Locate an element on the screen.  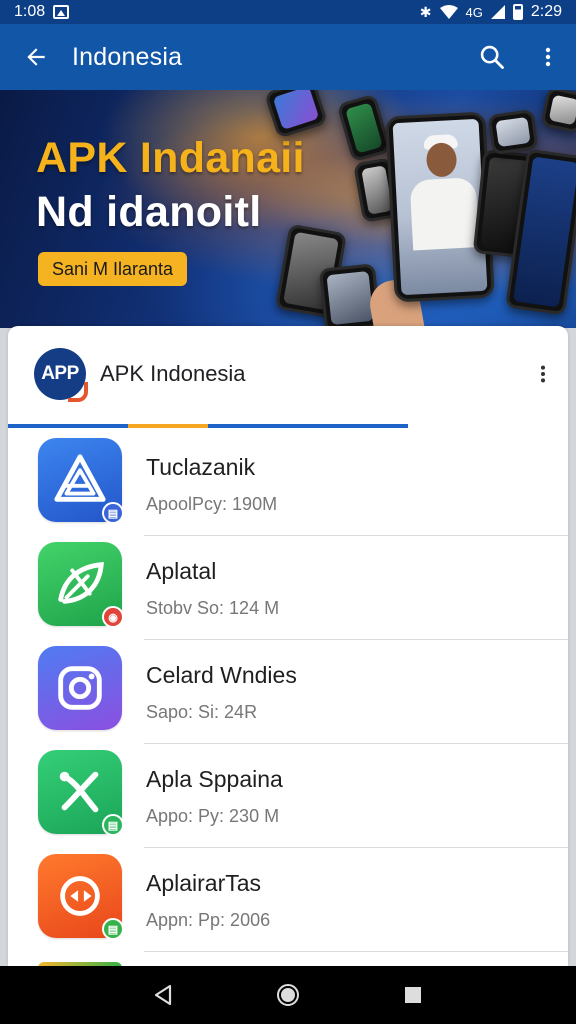
app-meta: Appo: Py: 230 M is located at coordinates (213, 816).